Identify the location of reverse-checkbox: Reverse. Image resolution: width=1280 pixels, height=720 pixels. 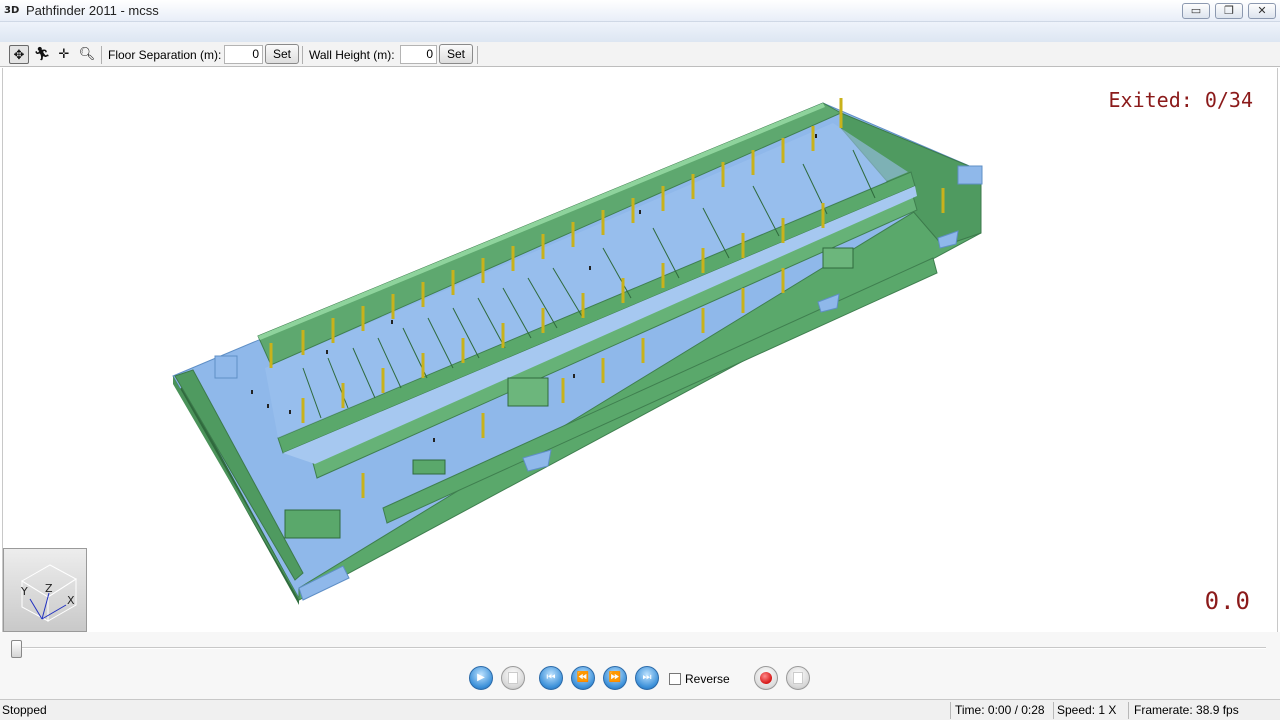
(699, 679).